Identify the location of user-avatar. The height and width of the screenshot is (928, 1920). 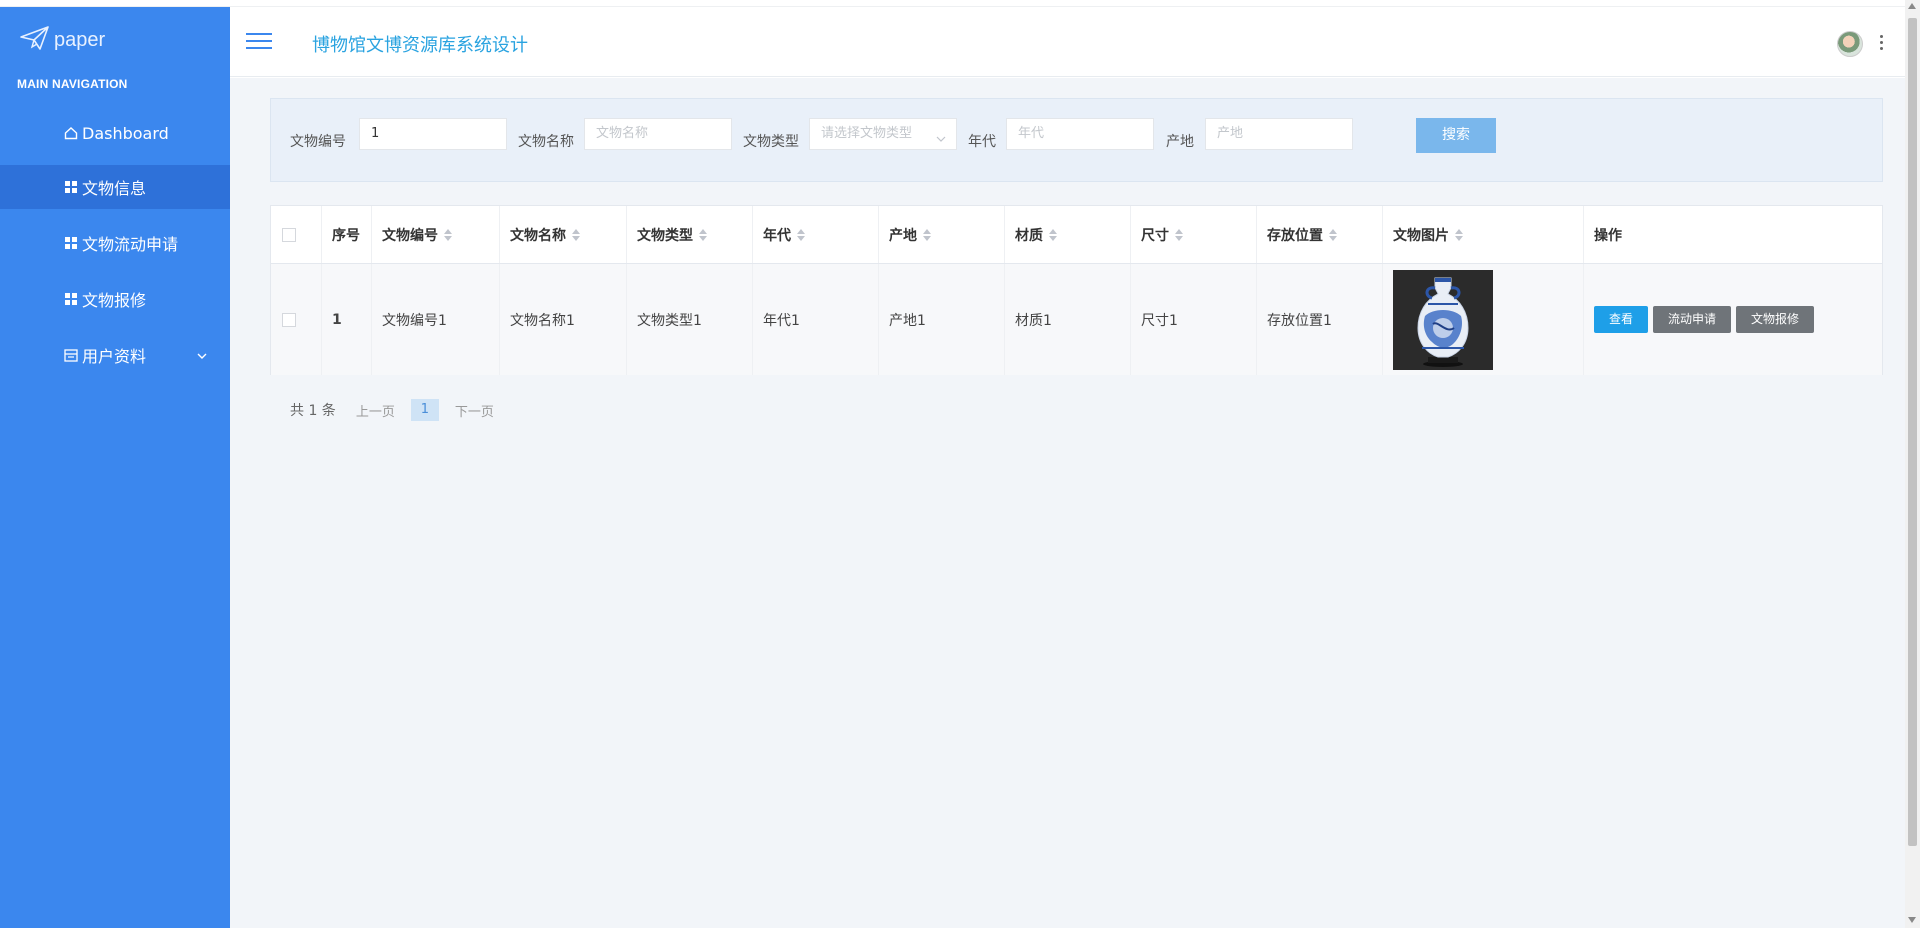
(1850, 44).